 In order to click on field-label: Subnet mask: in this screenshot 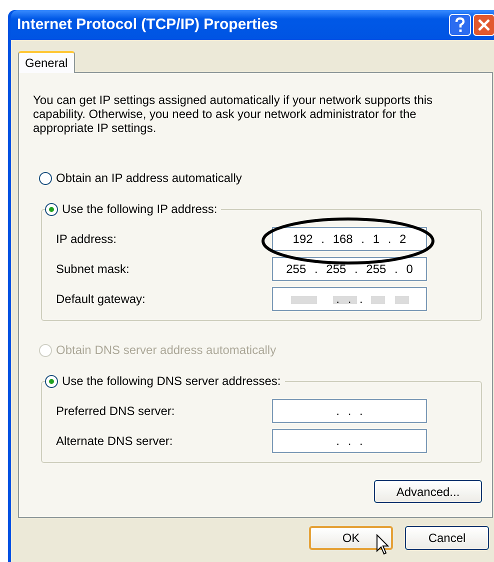, I will do `click(93, 269)`.